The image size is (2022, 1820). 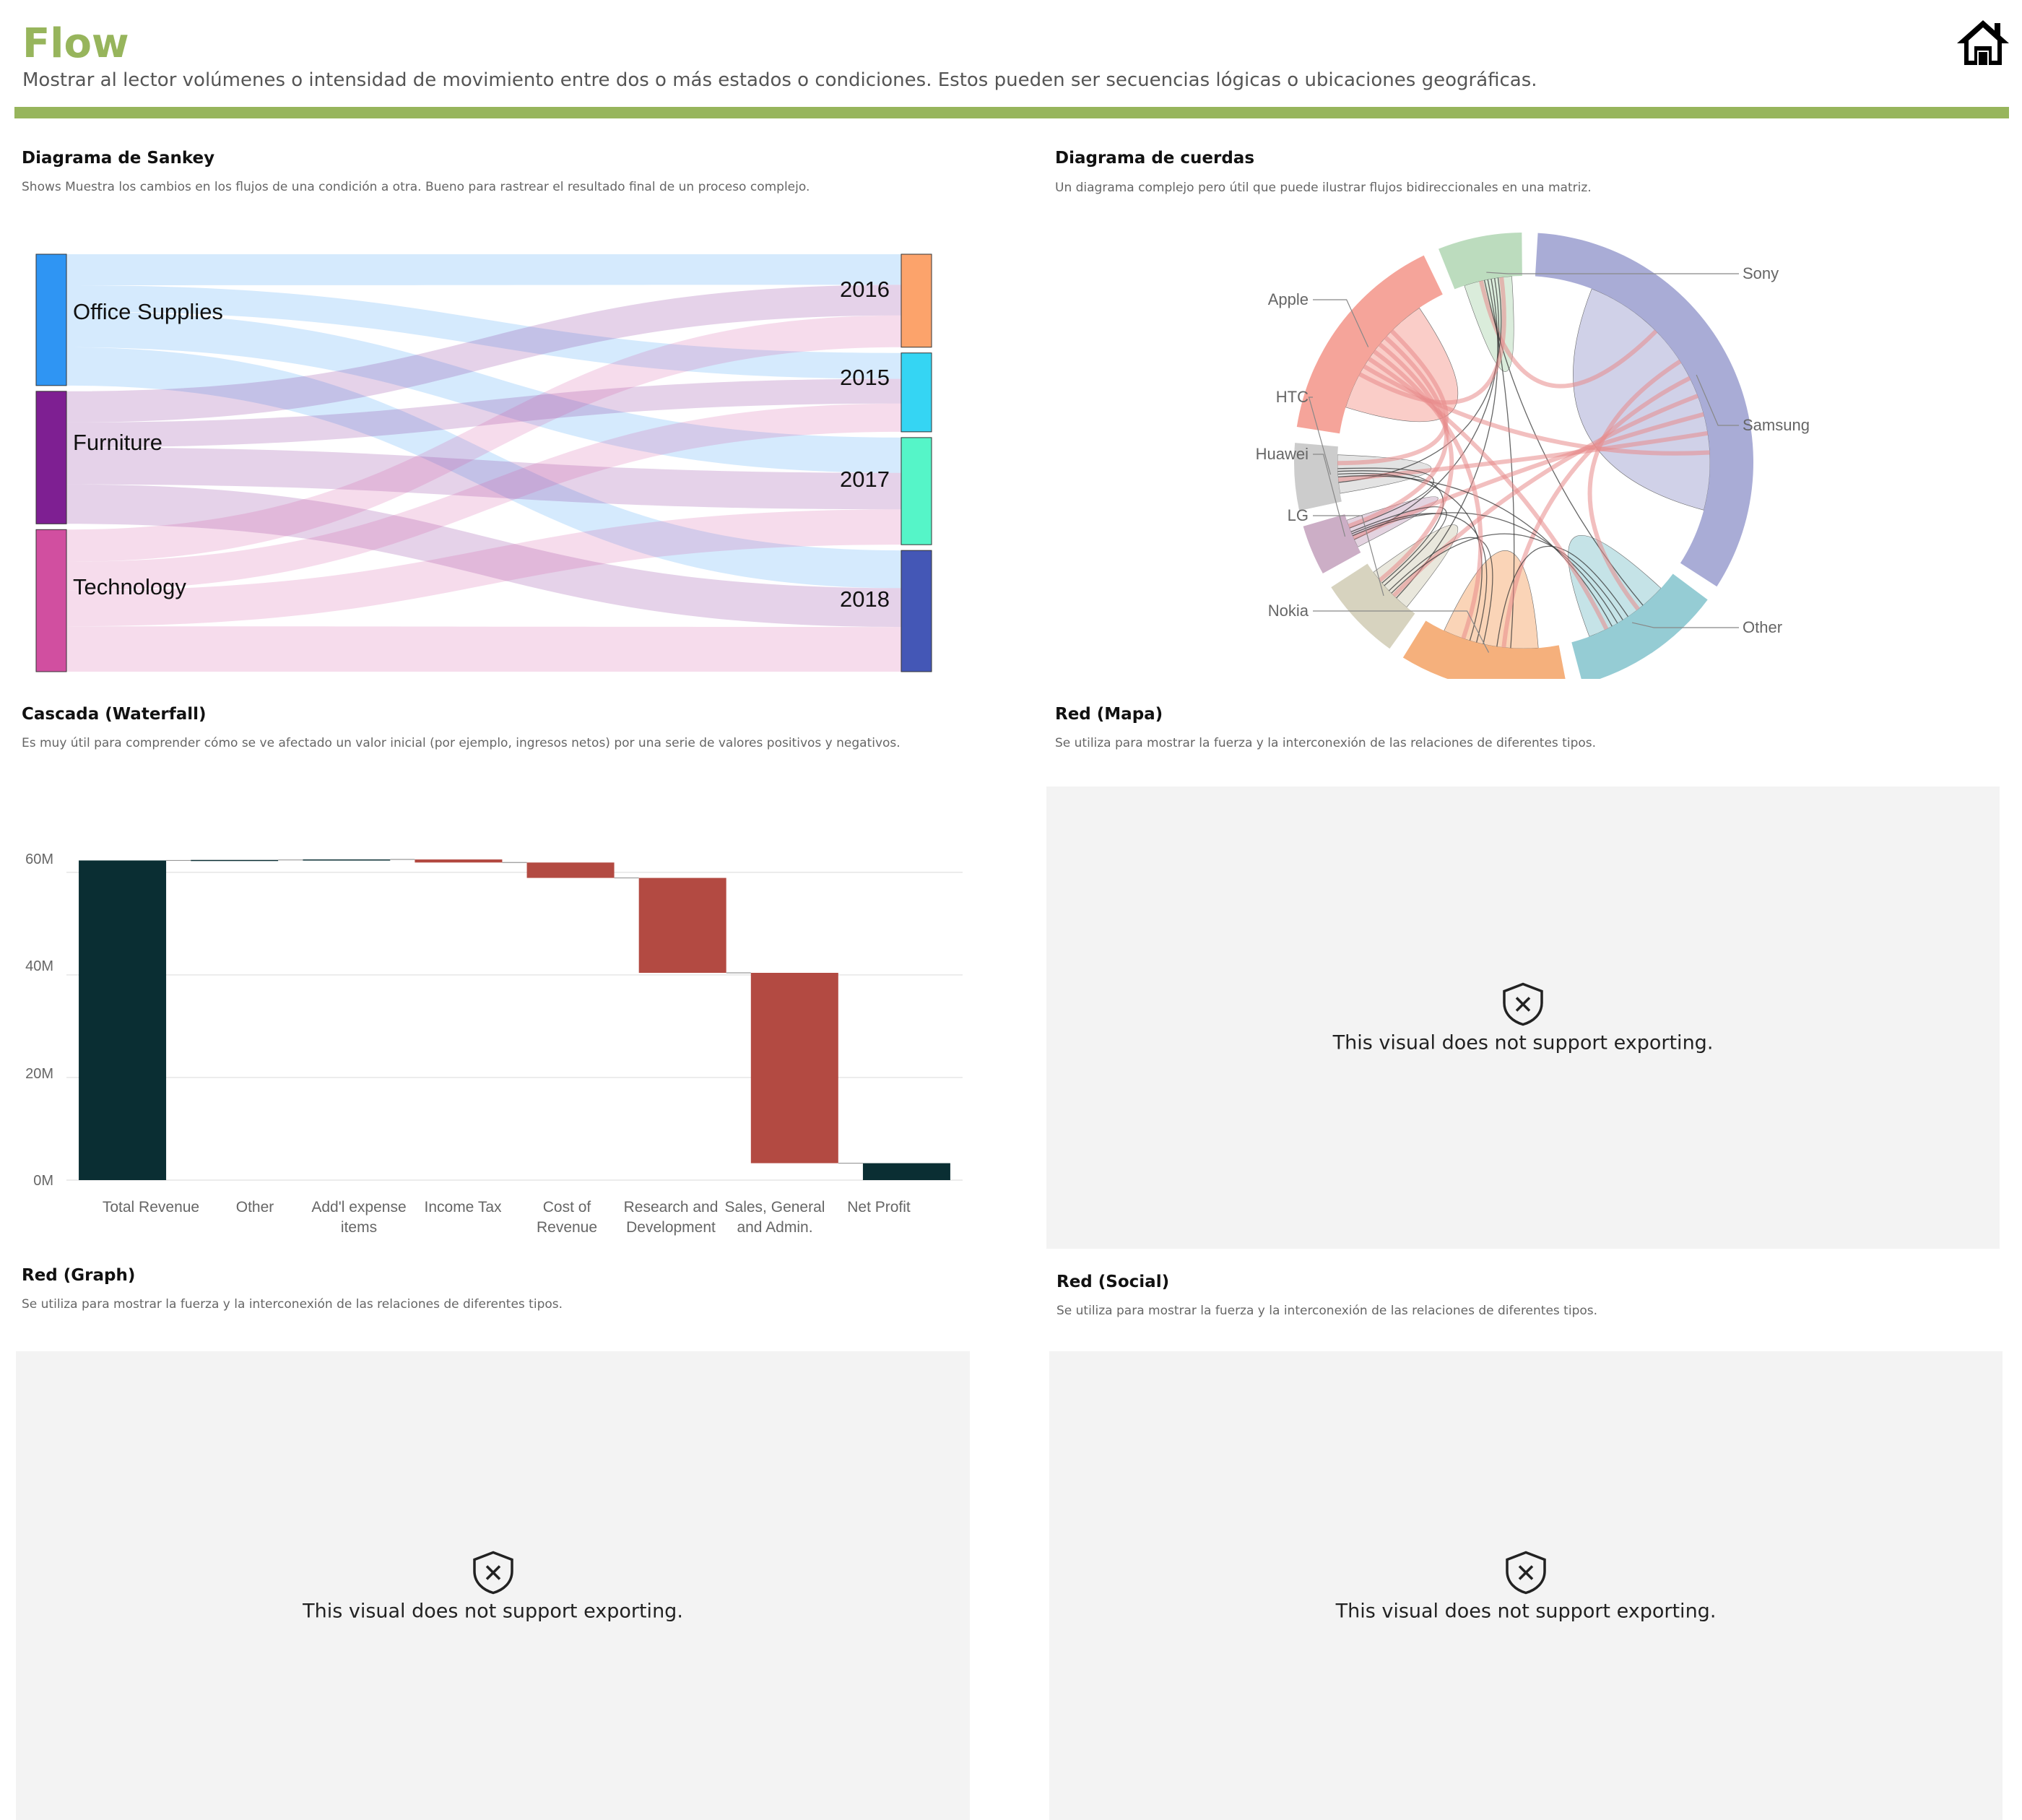 What do you see at coordinates (865, 377) in the screenshot?
I see `sankey-target-label: 2015` at bounding box center [865, 377].